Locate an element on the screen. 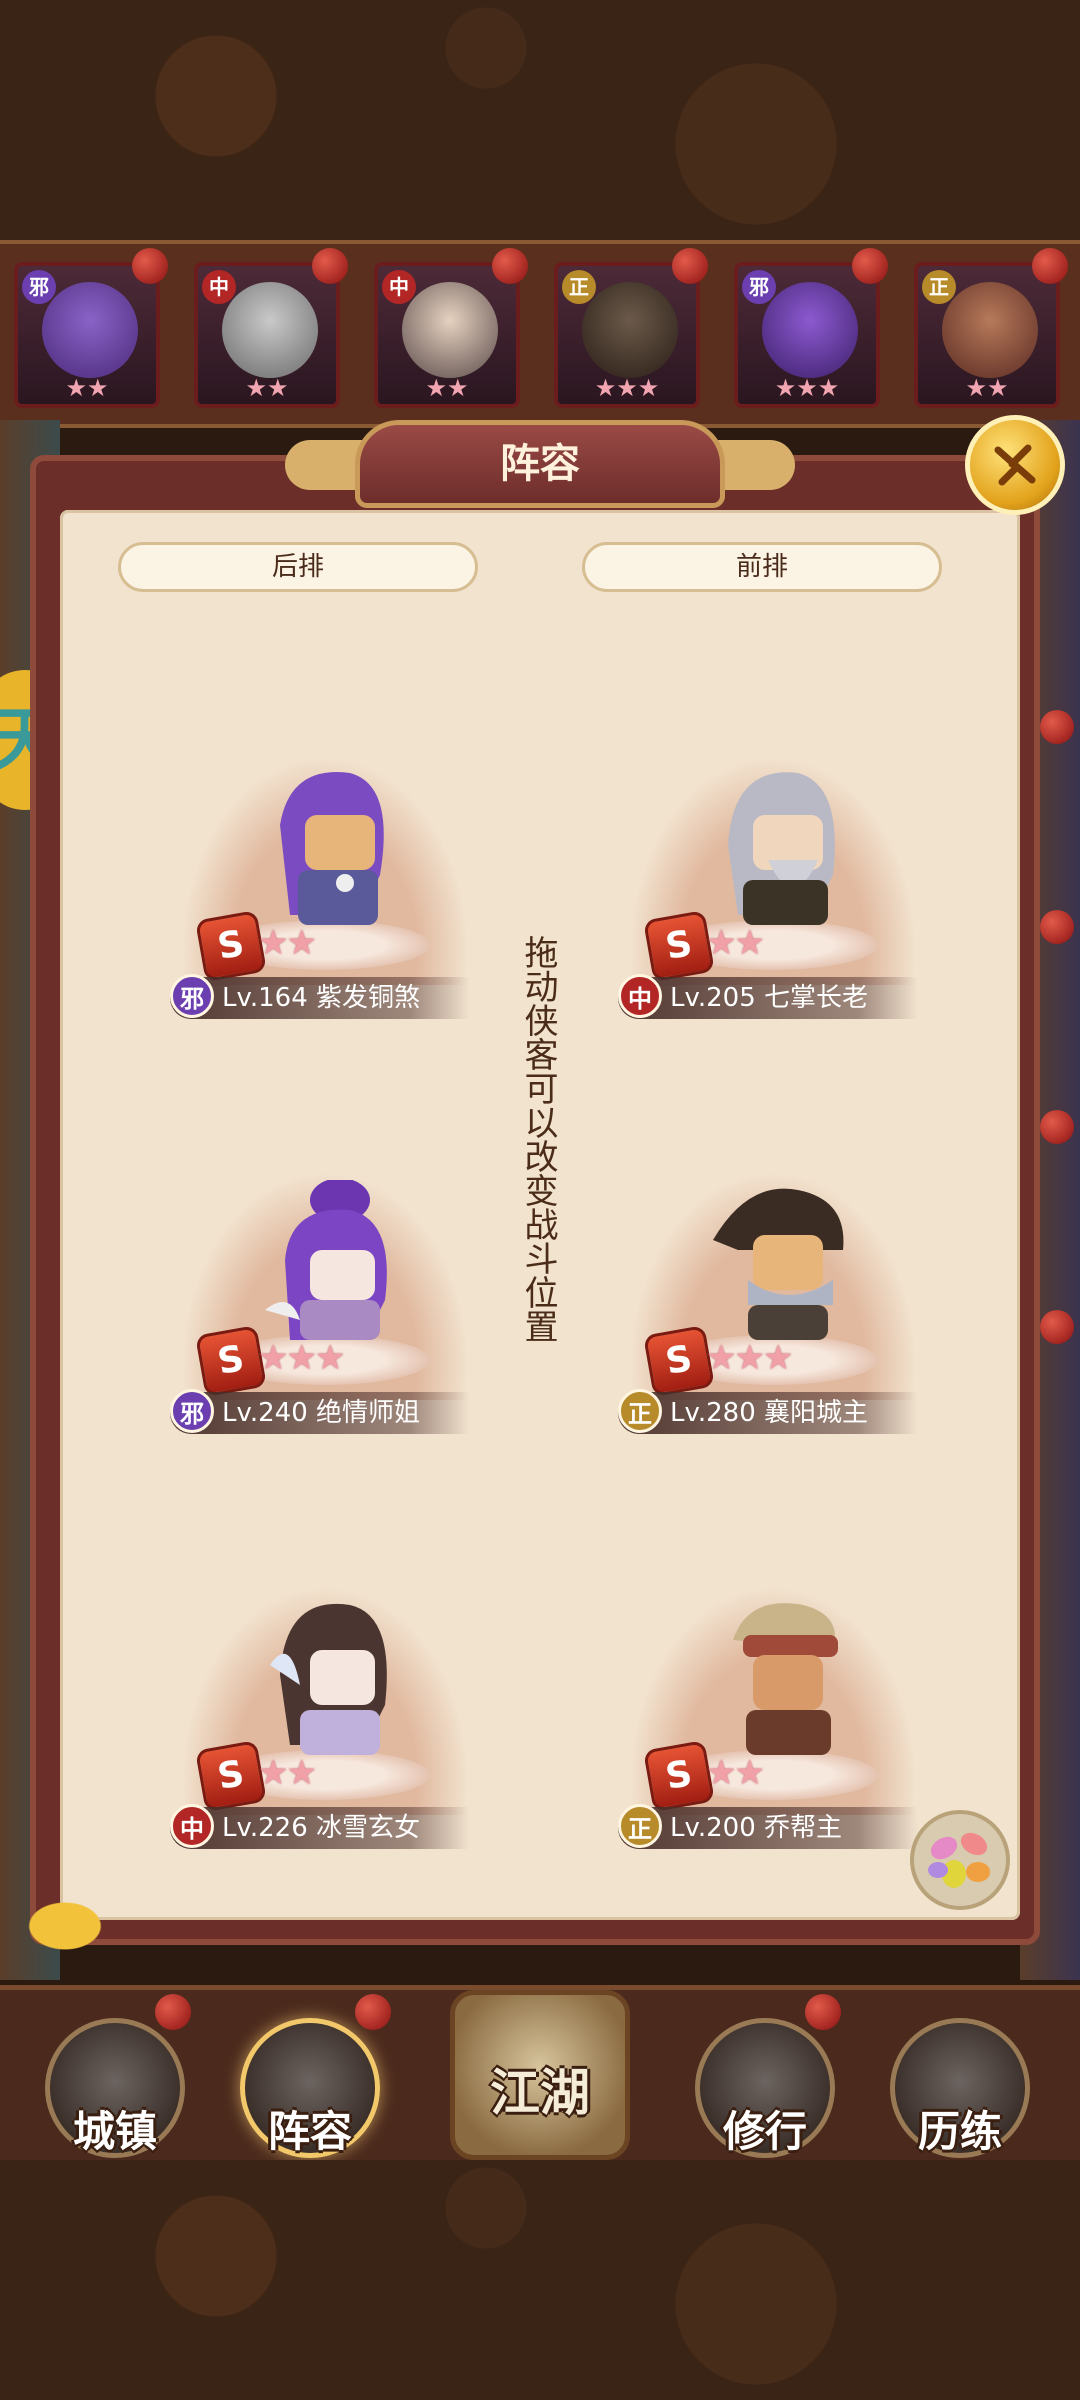 This screenshot has height=2400, width=1080. roster-card: 邪 ★★★ is located at coordinates (807, 335).